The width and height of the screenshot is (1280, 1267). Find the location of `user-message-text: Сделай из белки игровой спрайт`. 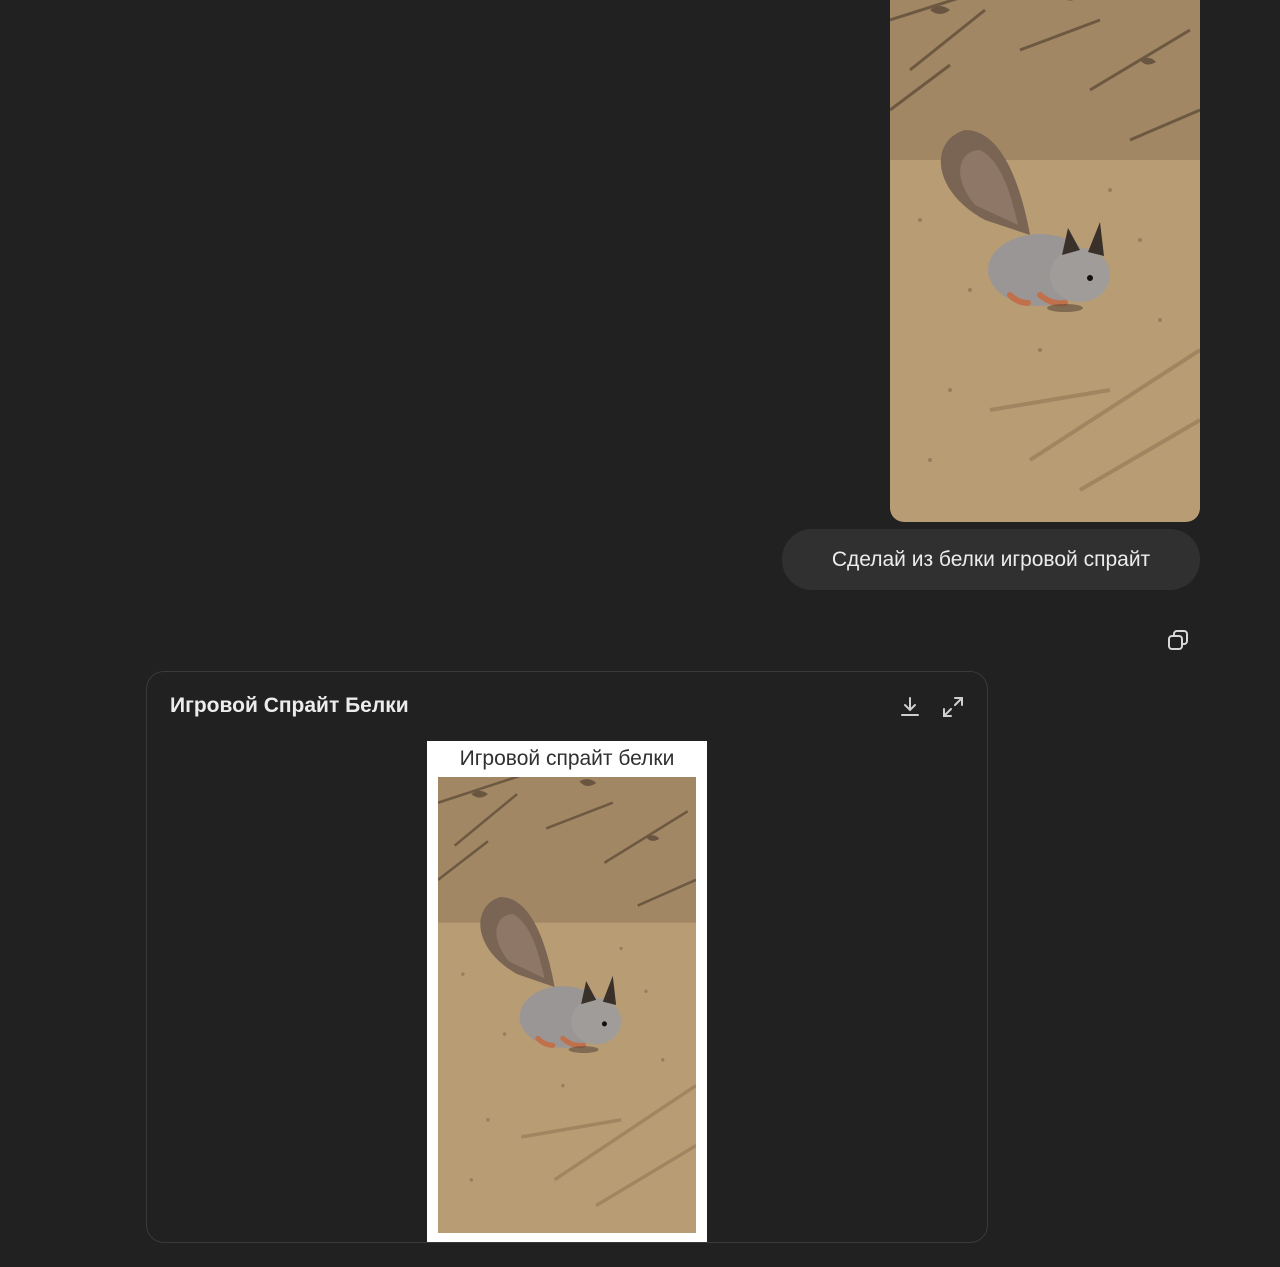

user-message-text: Сделай из белки игровой спрайт is located at coordinates (991, 559).